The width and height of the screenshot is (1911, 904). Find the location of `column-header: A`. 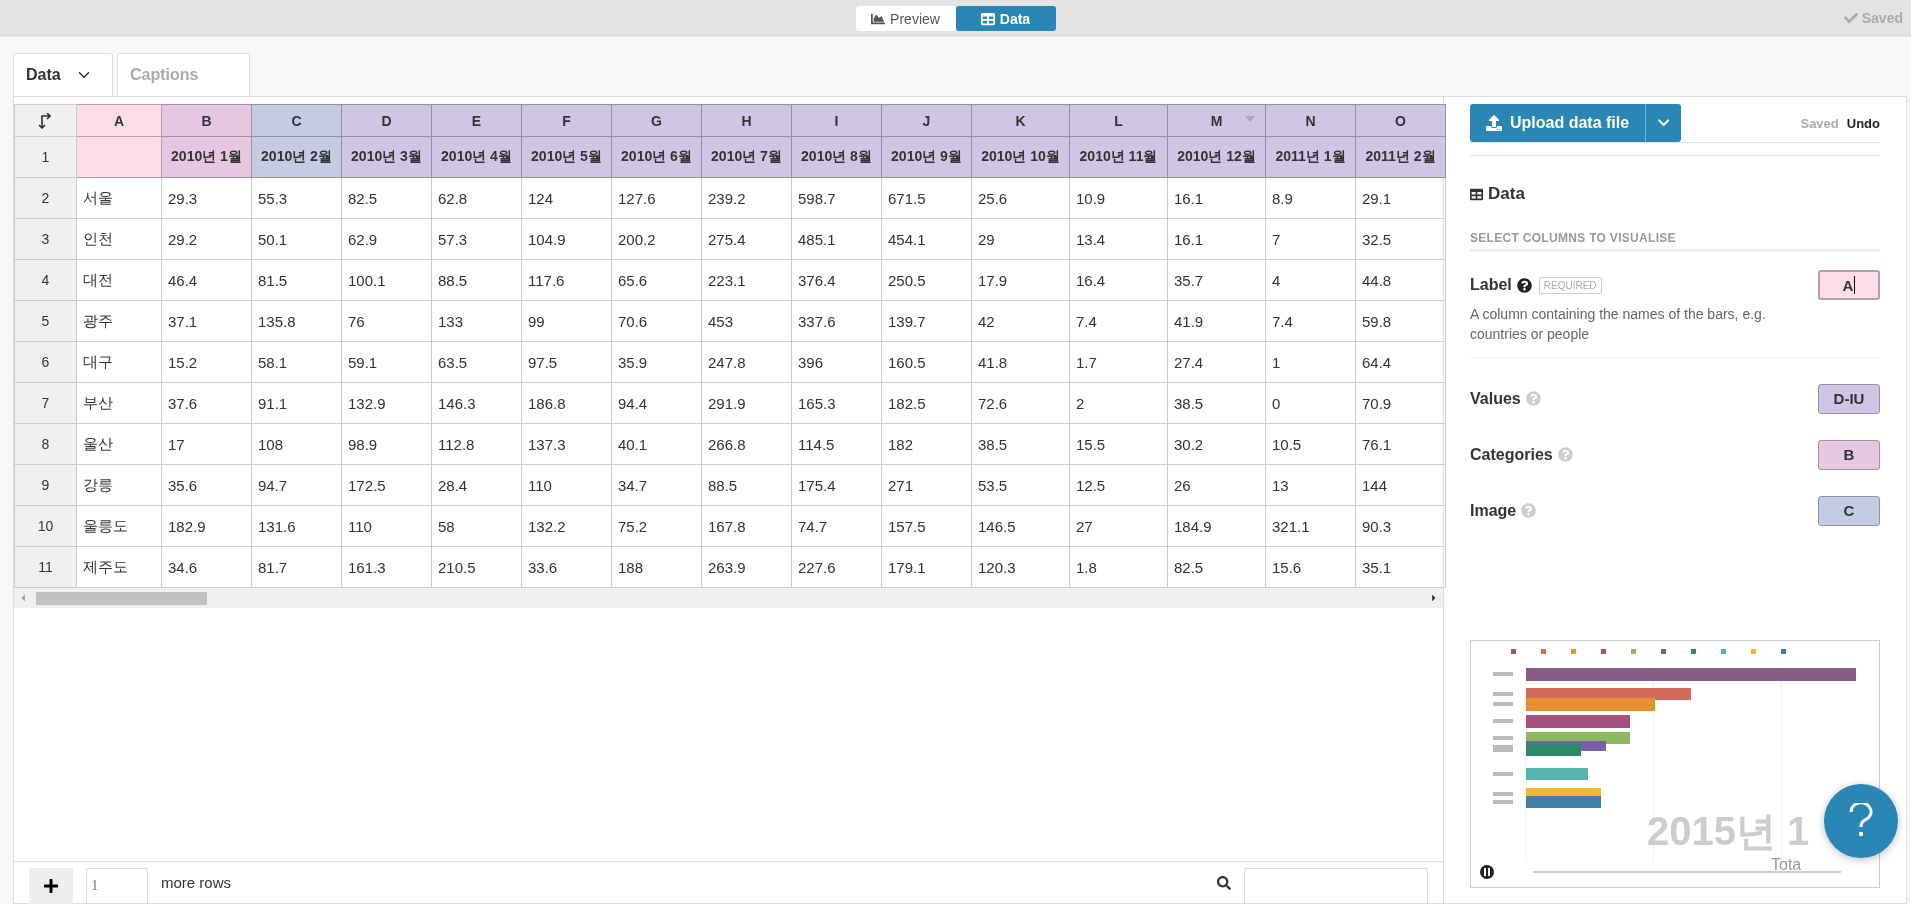

column-header: A is located at coordinates (119, 120).